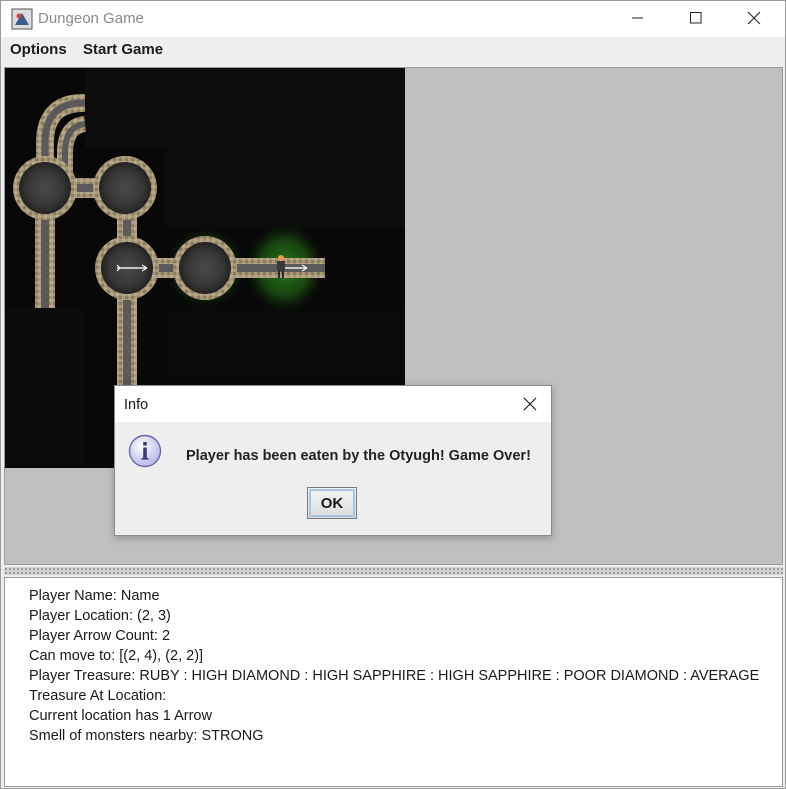  What do you see at coordinates (393, 19) in the screenshot?
I see `title-bar: Dungeon Game` at bounding box center [393, 19].